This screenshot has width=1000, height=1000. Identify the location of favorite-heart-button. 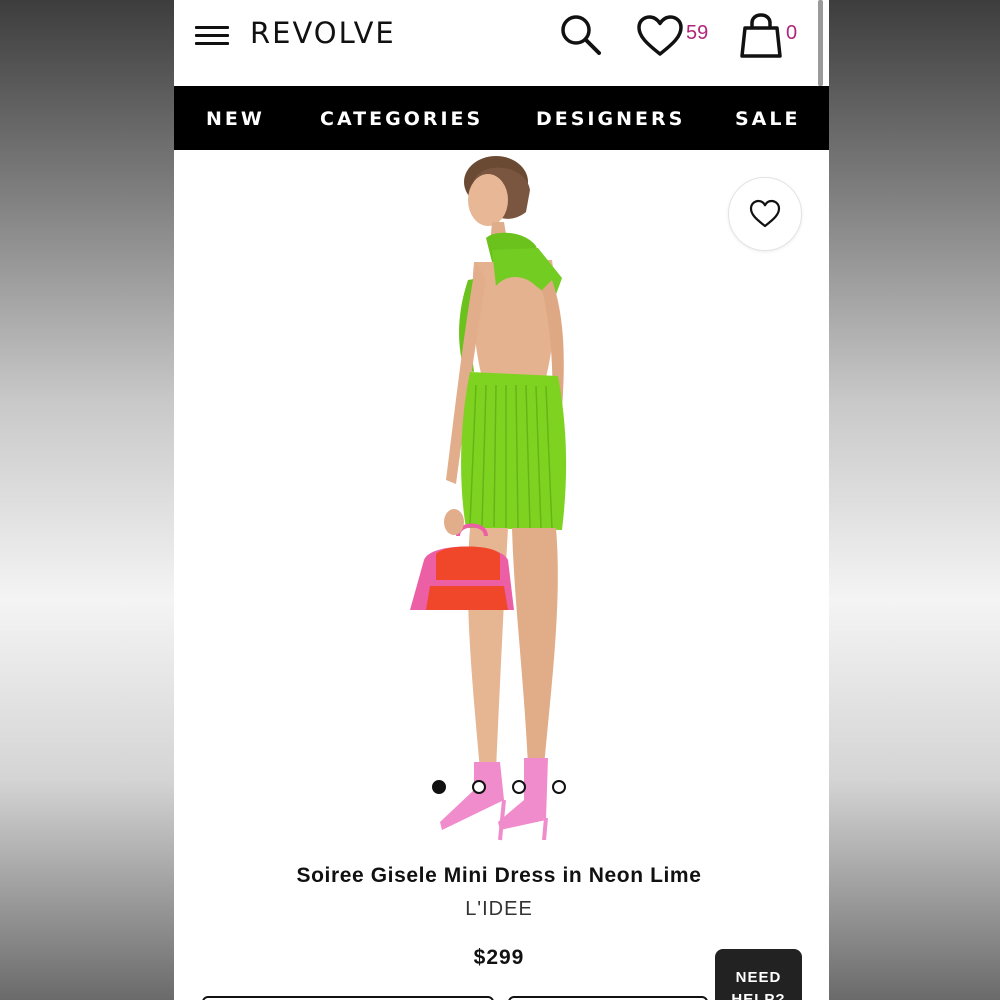
(765, 214).